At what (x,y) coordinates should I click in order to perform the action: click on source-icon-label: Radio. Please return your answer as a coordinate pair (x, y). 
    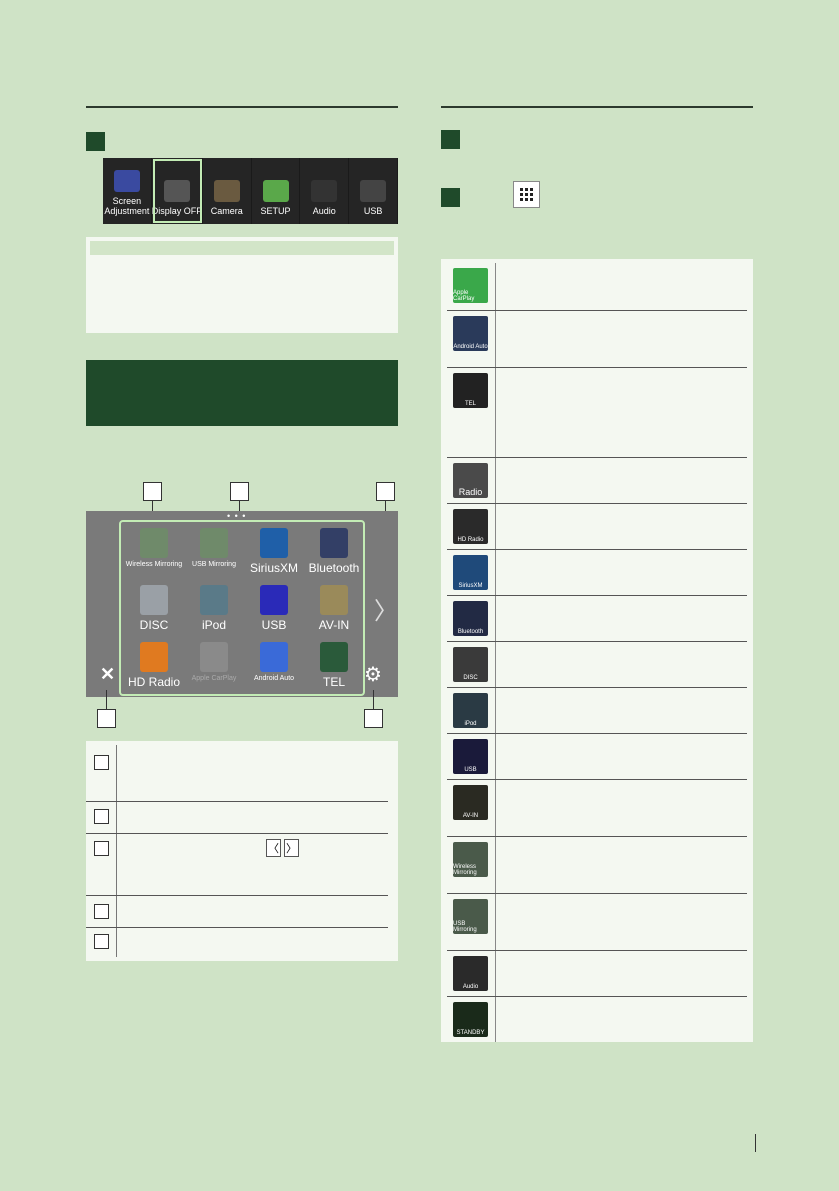
    Looking at the image, I should click on (470, 492).